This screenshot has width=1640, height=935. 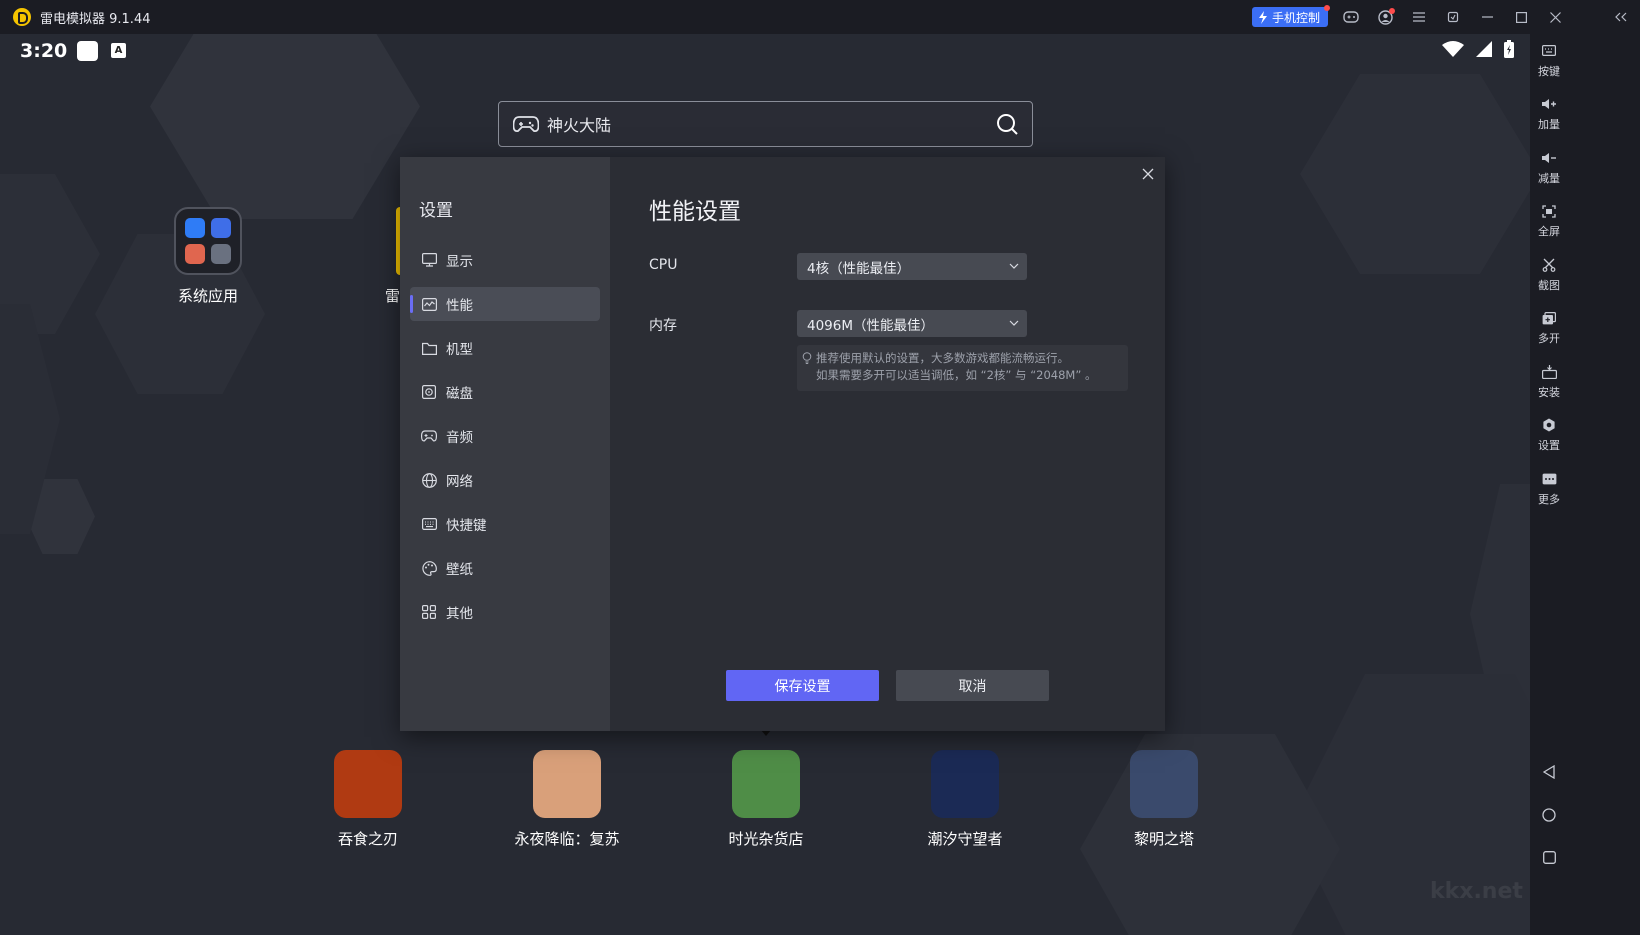 I want to click on window-edge, so click(x=1604, y=484).